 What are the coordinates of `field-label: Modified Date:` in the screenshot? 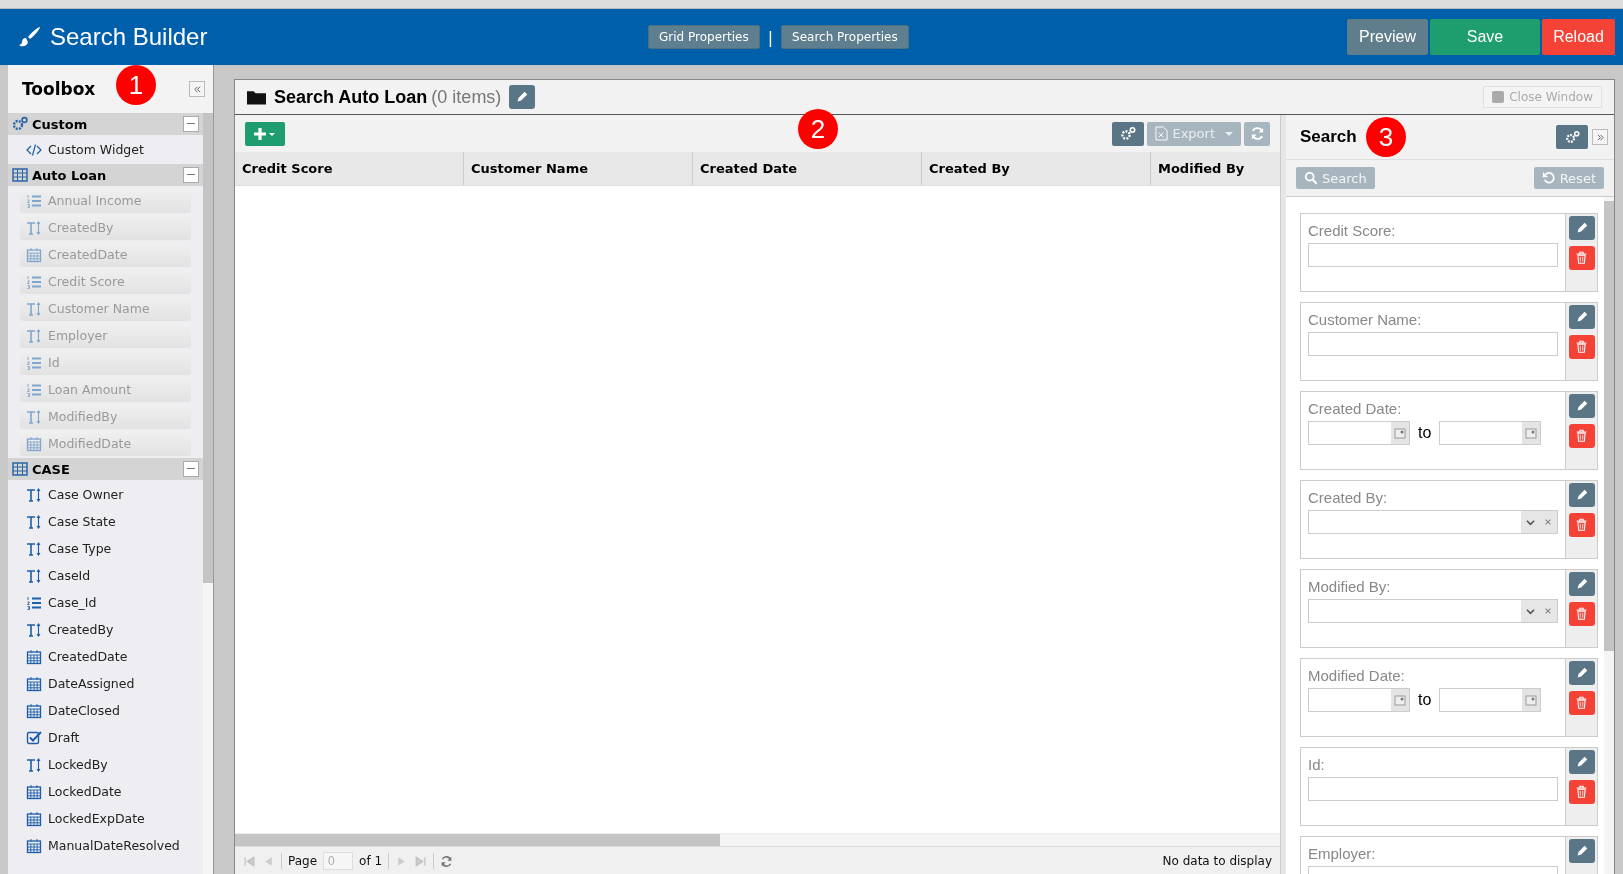 It's located at (1357, 675).